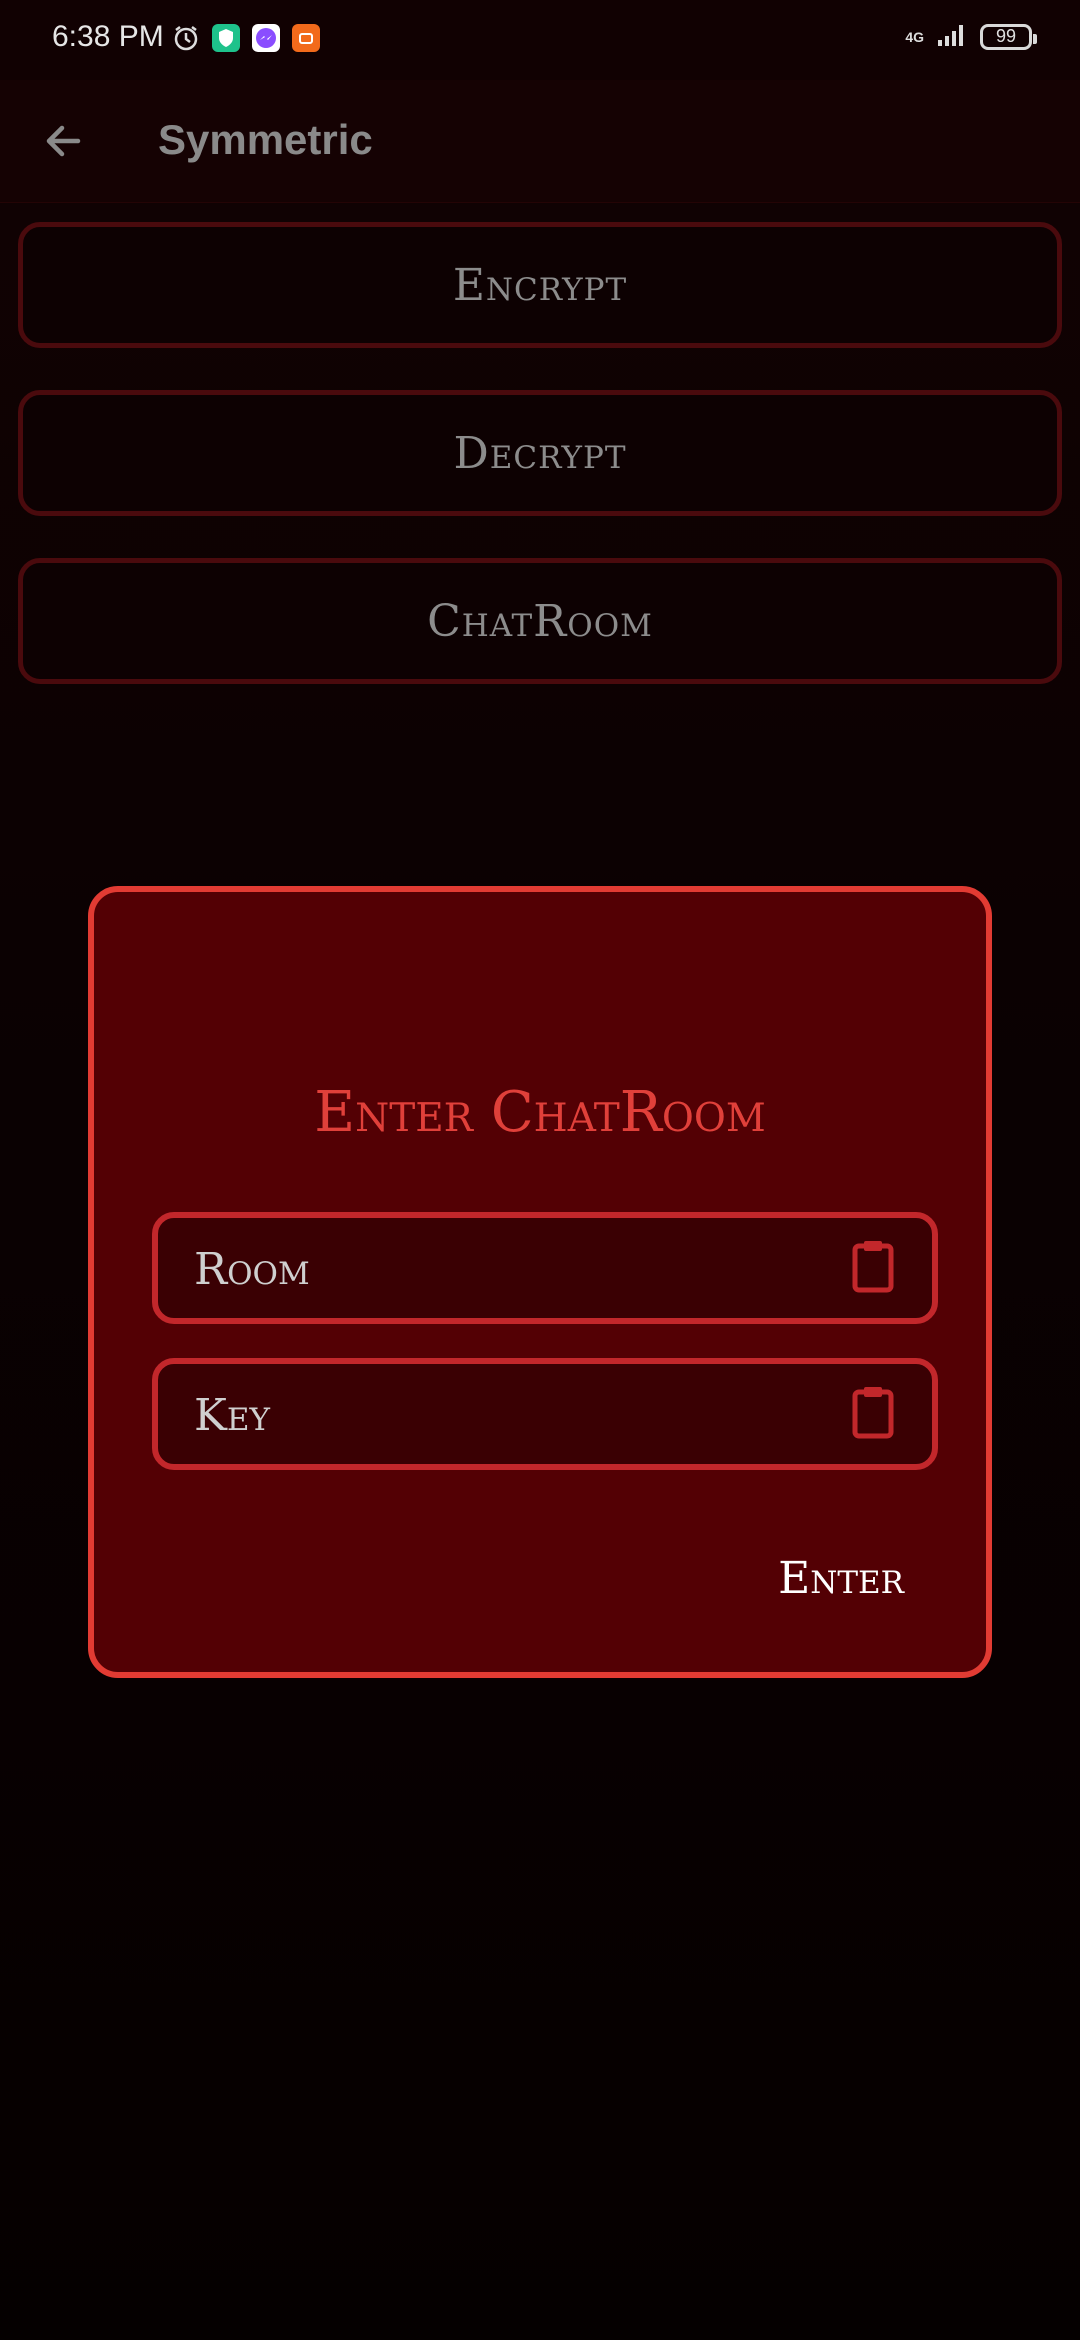 This screenshot has width=1080, height=2340. I want to click on orange-app-icon, so click(306, 38).